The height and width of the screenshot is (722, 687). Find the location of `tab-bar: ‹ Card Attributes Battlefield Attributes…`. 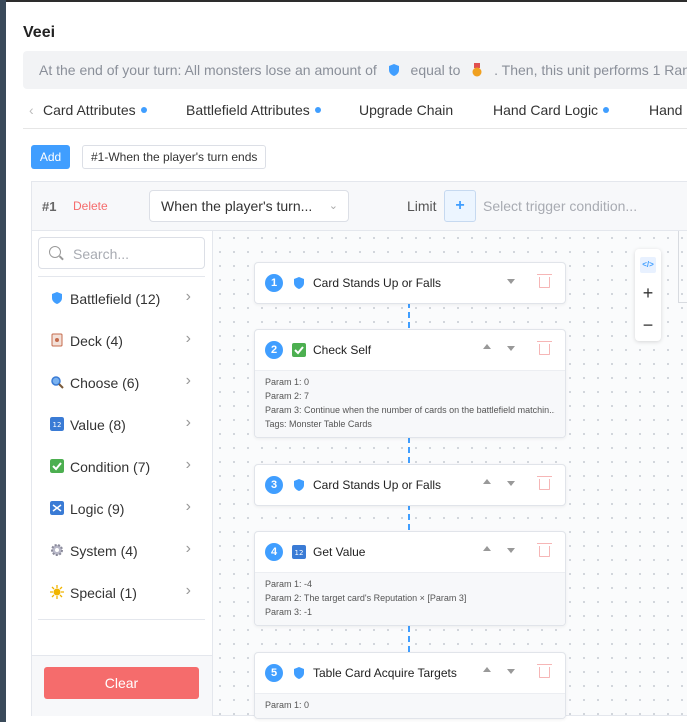

tab-bar: ‹ Card Attributes Battlefield Attributes… is located at coordinates (355, 111).